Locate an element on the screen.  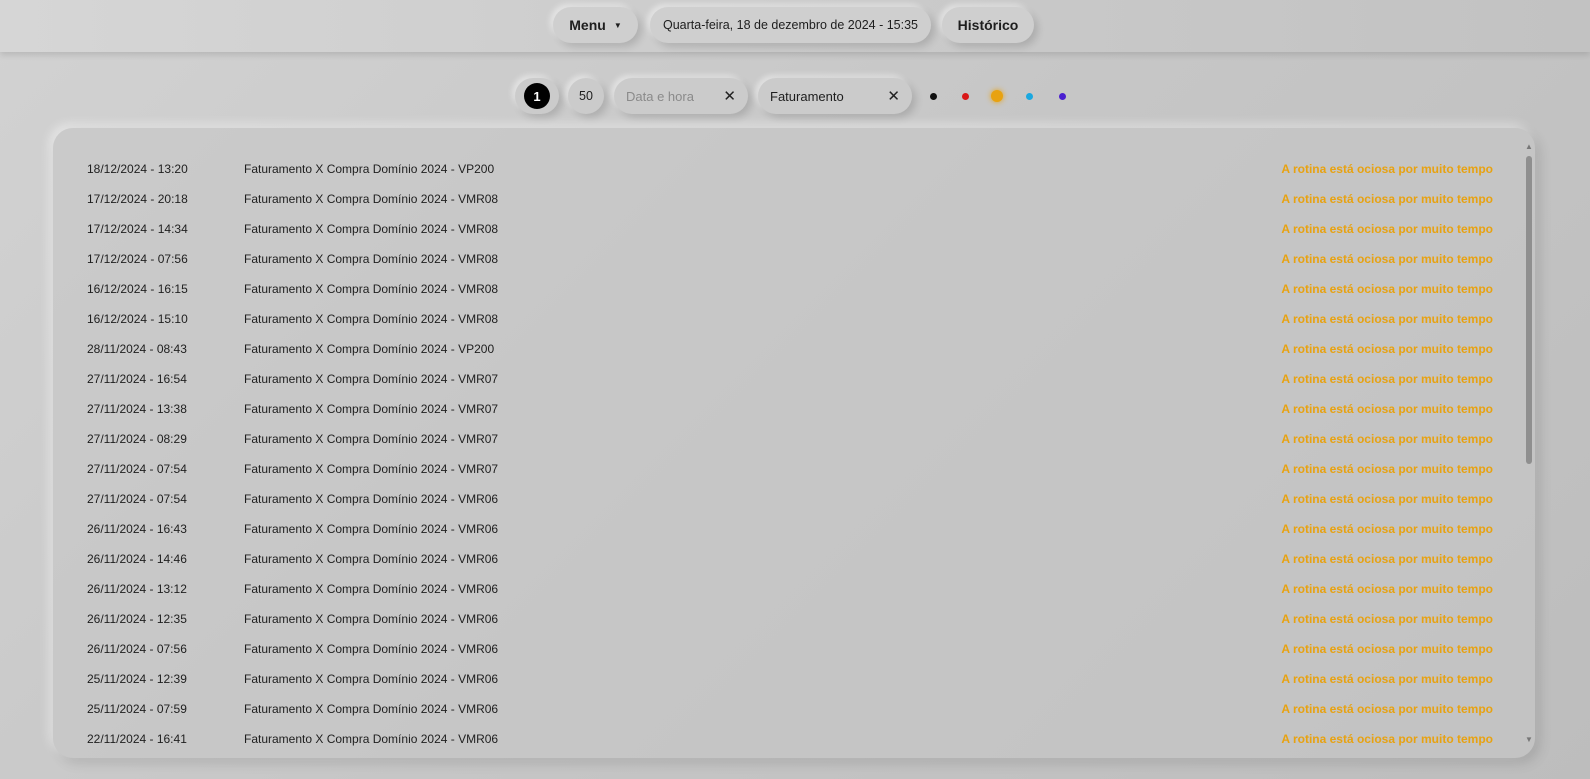
row-date: 22/11/2024 - 16:41 is located at coordinates (137, 739).